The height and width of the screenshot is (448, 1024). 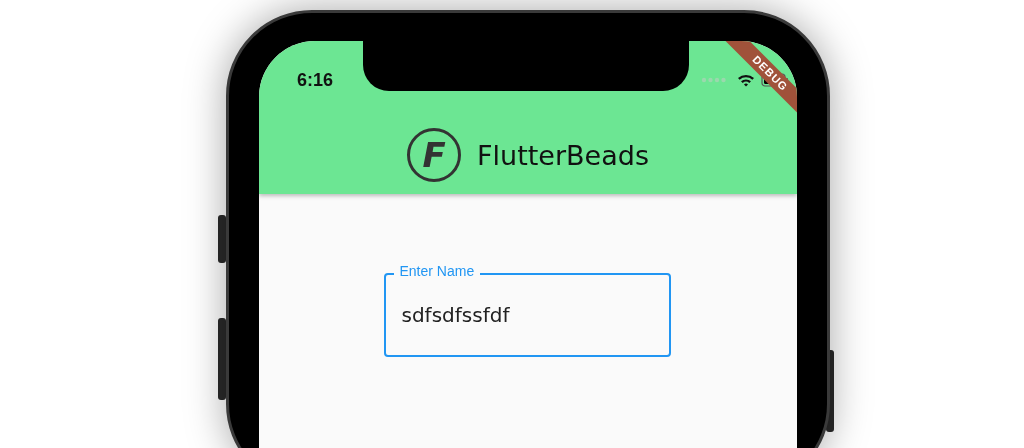 What do you see at coordinates (434, 155) in the screenshot?
I see `logo-icon: F` at bounding box center [434, 155].